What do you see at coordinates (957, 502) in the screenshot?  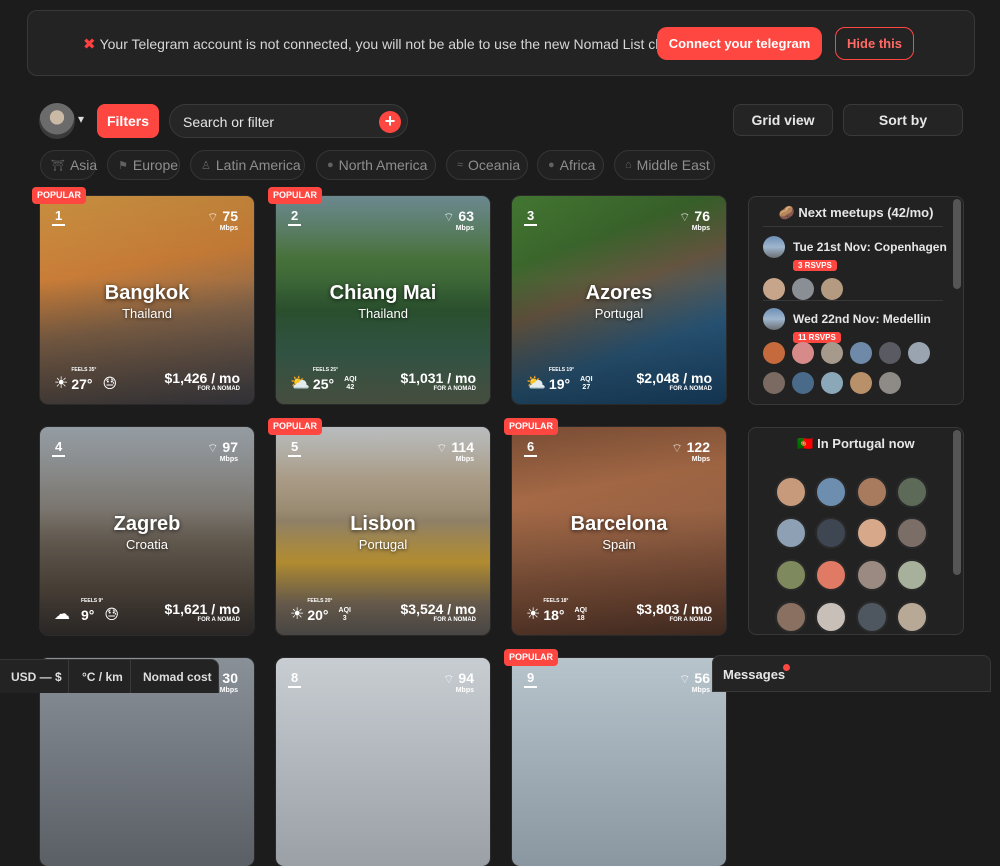 I see `in-country-scrollbar` at bounding box center [957, 502].